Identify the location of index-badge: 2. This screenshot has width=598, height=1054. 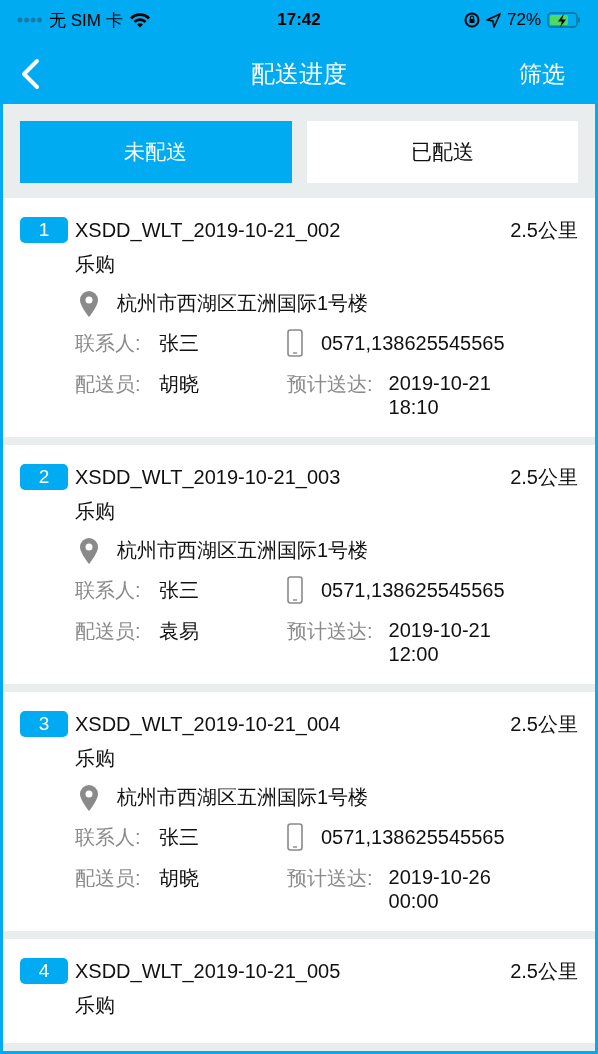
(44, 477).